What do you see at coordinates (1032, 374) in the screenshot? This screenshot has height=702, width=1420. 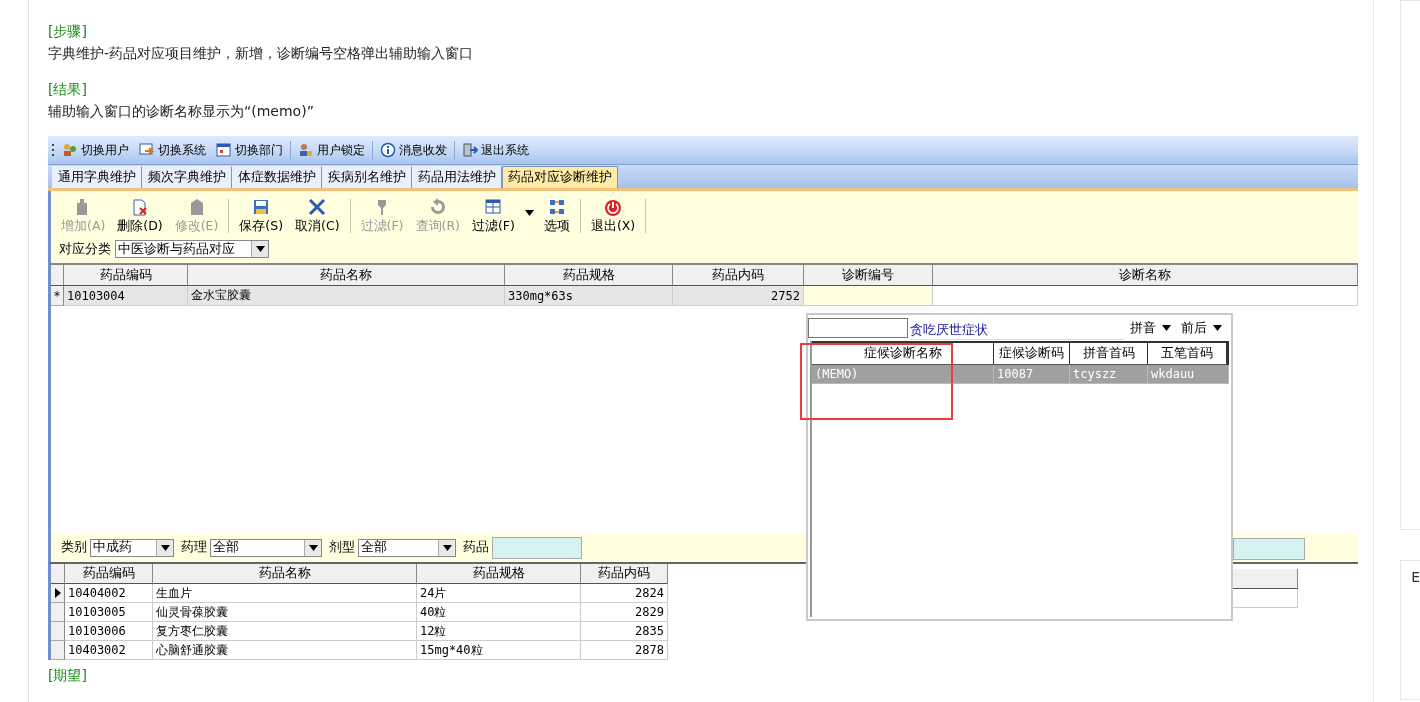 I see `table-cell: 10087` at bounding box center [1032, 374].